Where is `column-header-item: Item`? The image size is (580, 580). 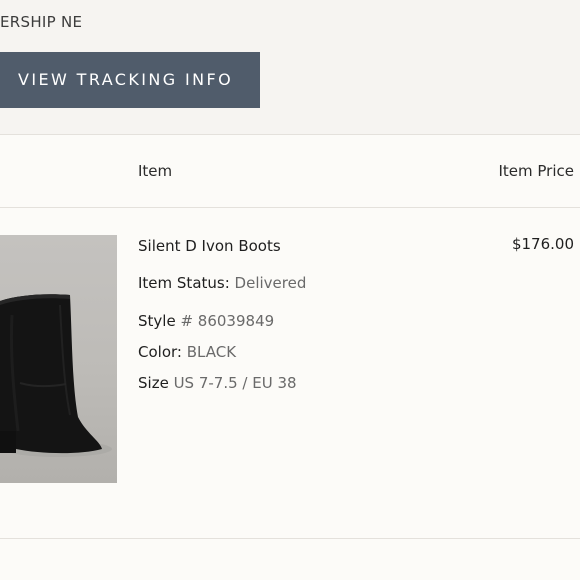
column-header-item: Item is located at coordinates (155, 171).